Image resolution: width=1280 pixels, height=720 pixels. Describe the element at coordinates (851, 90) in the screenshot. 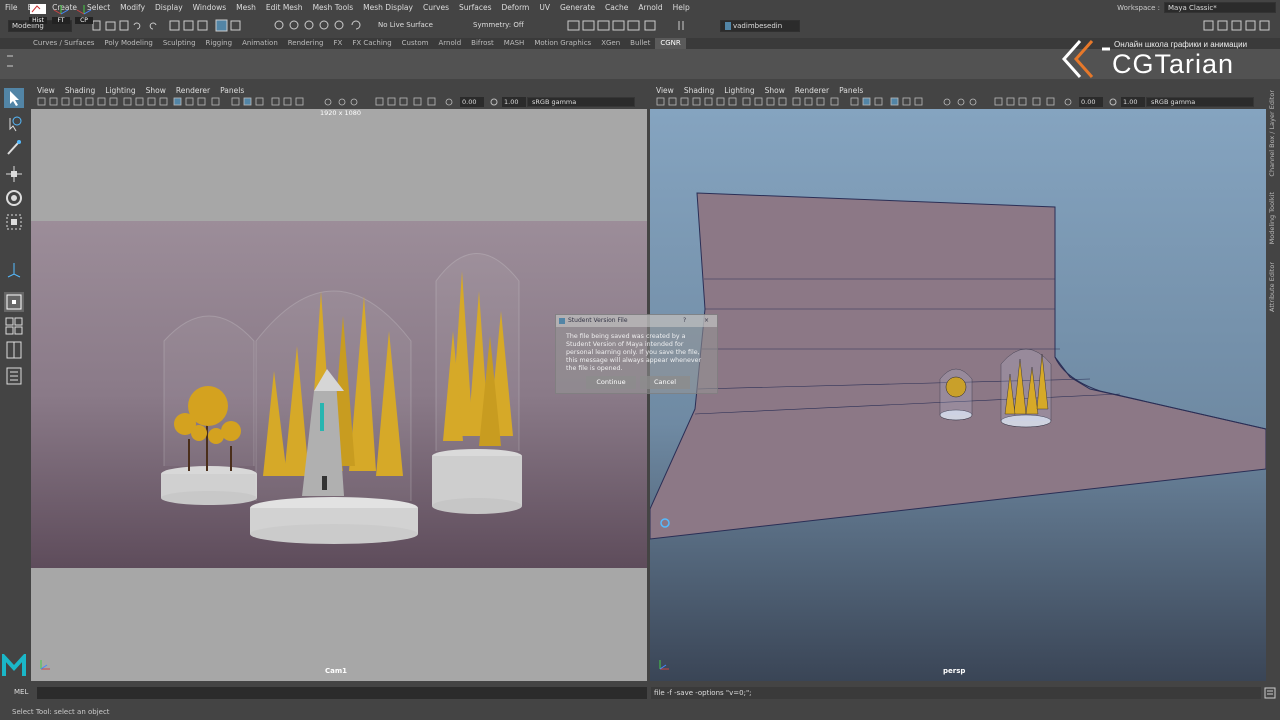

I see `right-menu-panels: Panels` at that location.